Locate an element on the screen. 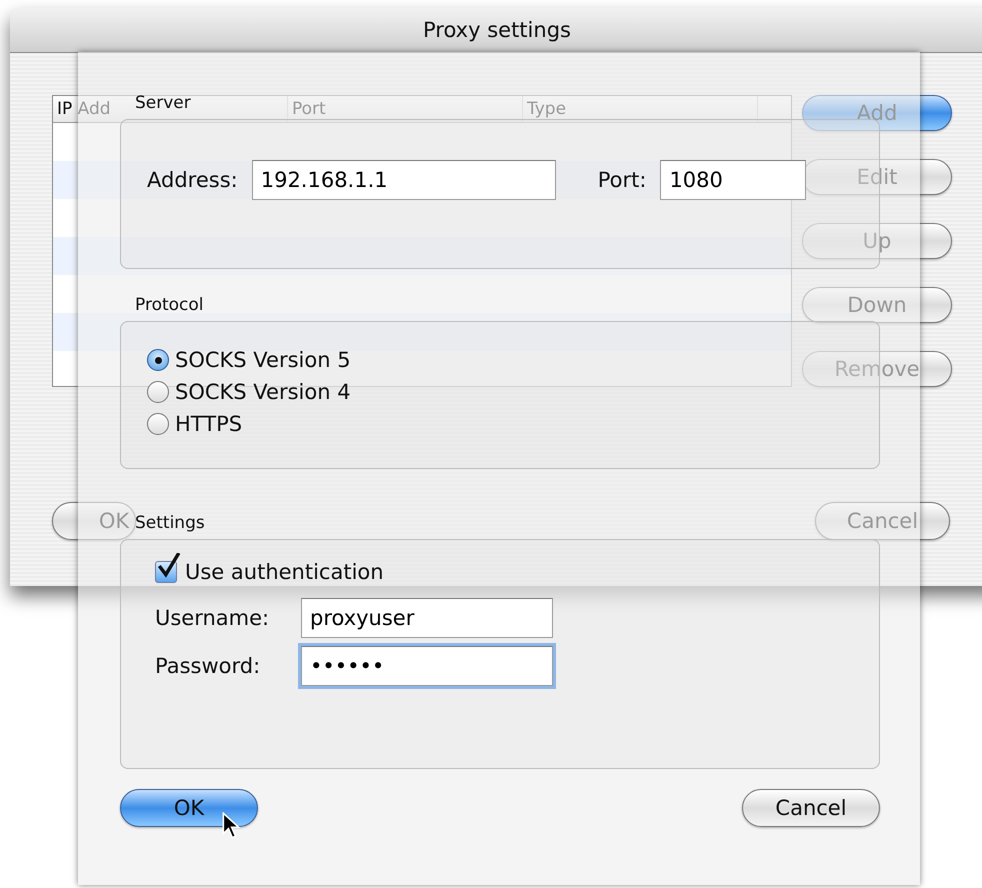 The height and width of the screenshot is (888, 982). field-label: Password: is located at coordinates (208, 666).